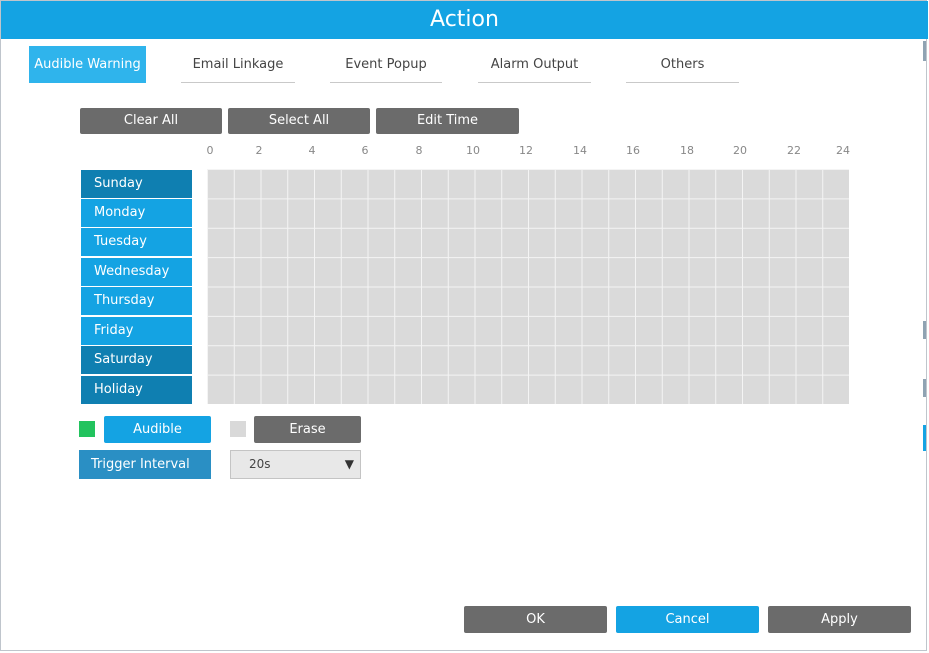 The width and height of the screenshot is (929, 653). Describe the element at coordinates (238, 64) in the screenshot. I see `tab-email-linkage: Email Linkage` at that location.